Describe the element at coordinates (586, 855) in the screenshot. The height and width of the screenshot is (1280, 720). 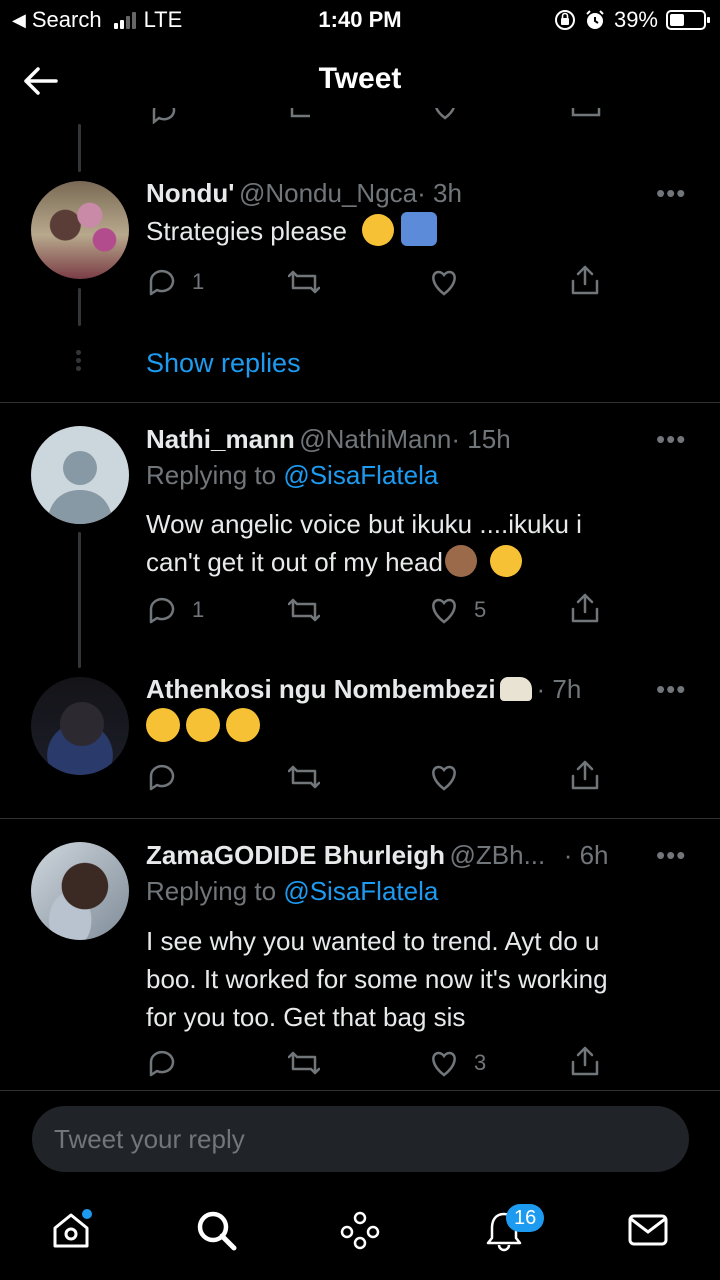
I see `timestamp: · 6h` at that location.